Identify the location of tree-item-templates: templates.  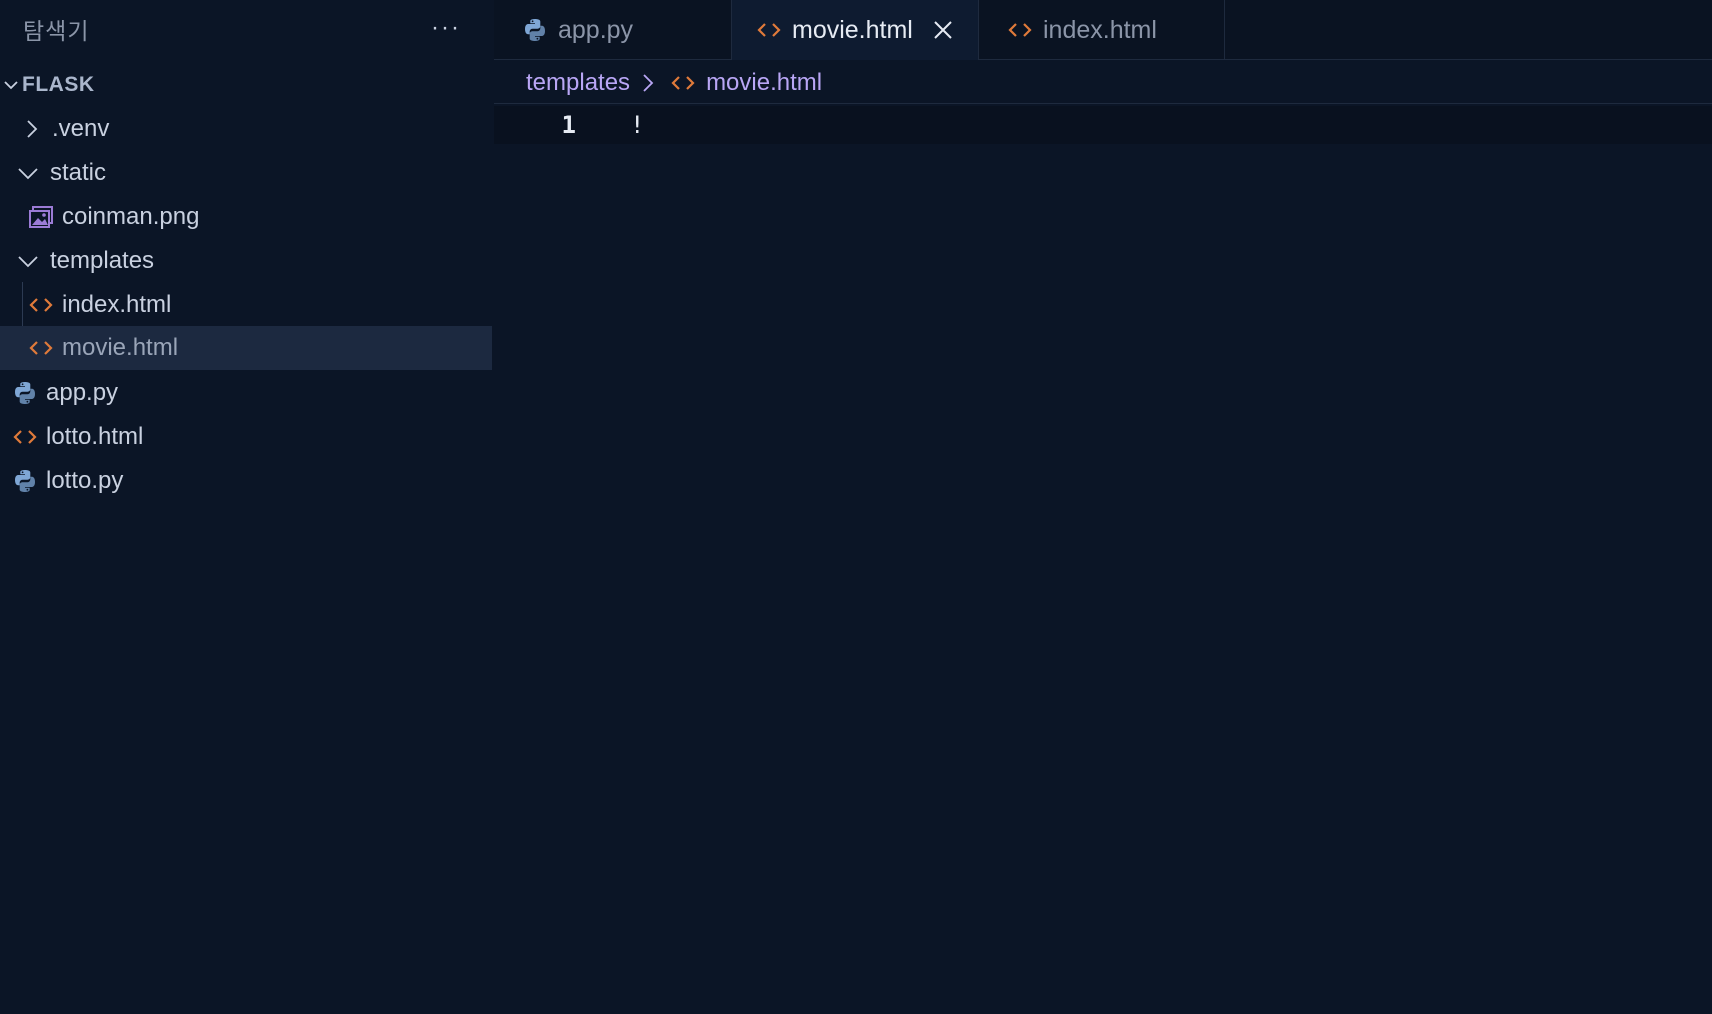
(246, 261).